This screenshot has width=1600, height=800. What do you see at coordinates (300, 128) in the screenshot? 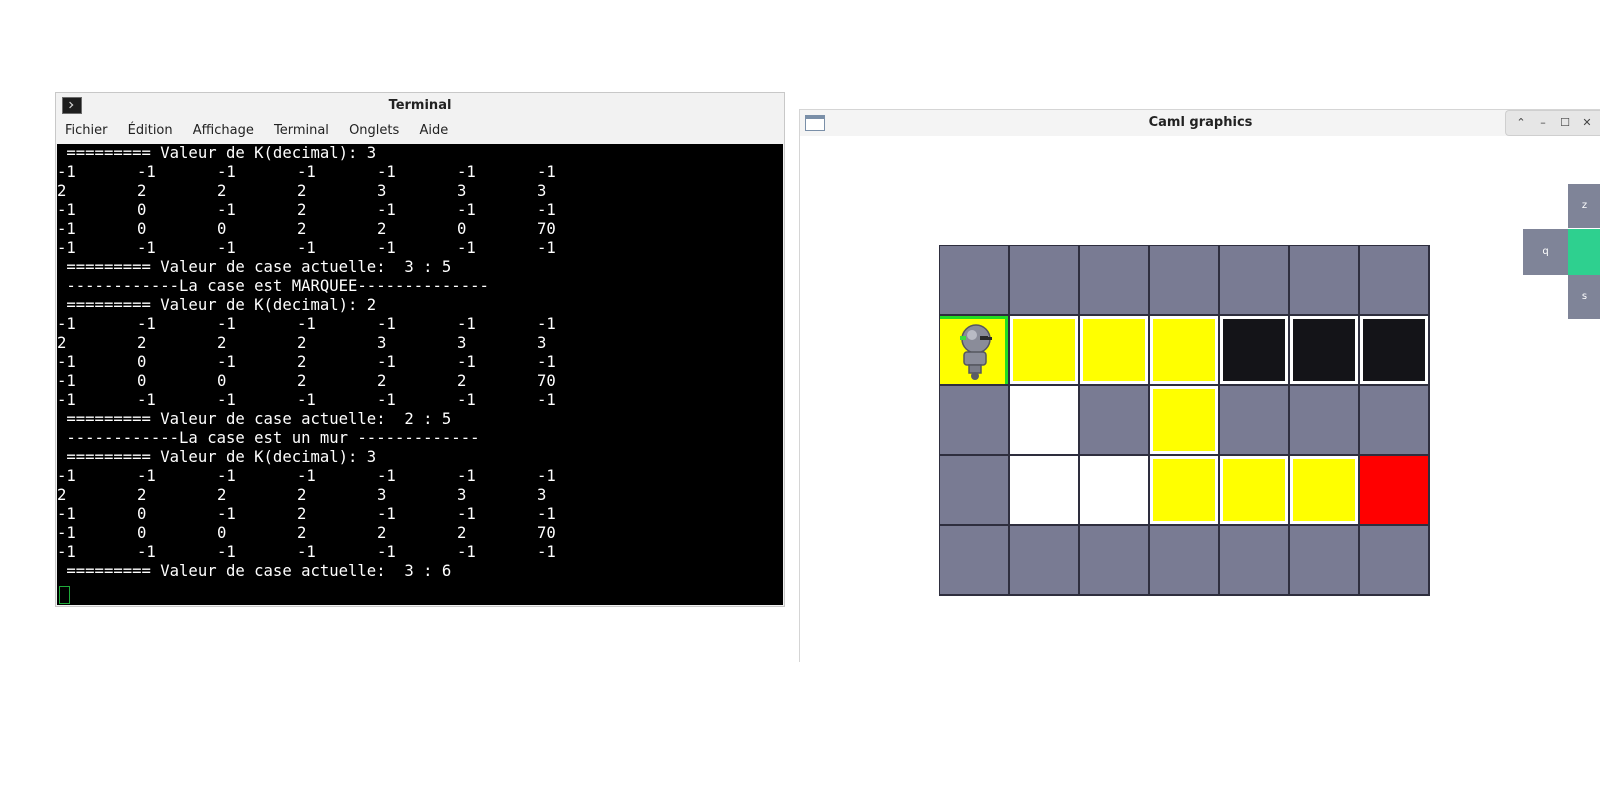
I see `menu-terminal: Terminal` at bounding box center [300, 128].